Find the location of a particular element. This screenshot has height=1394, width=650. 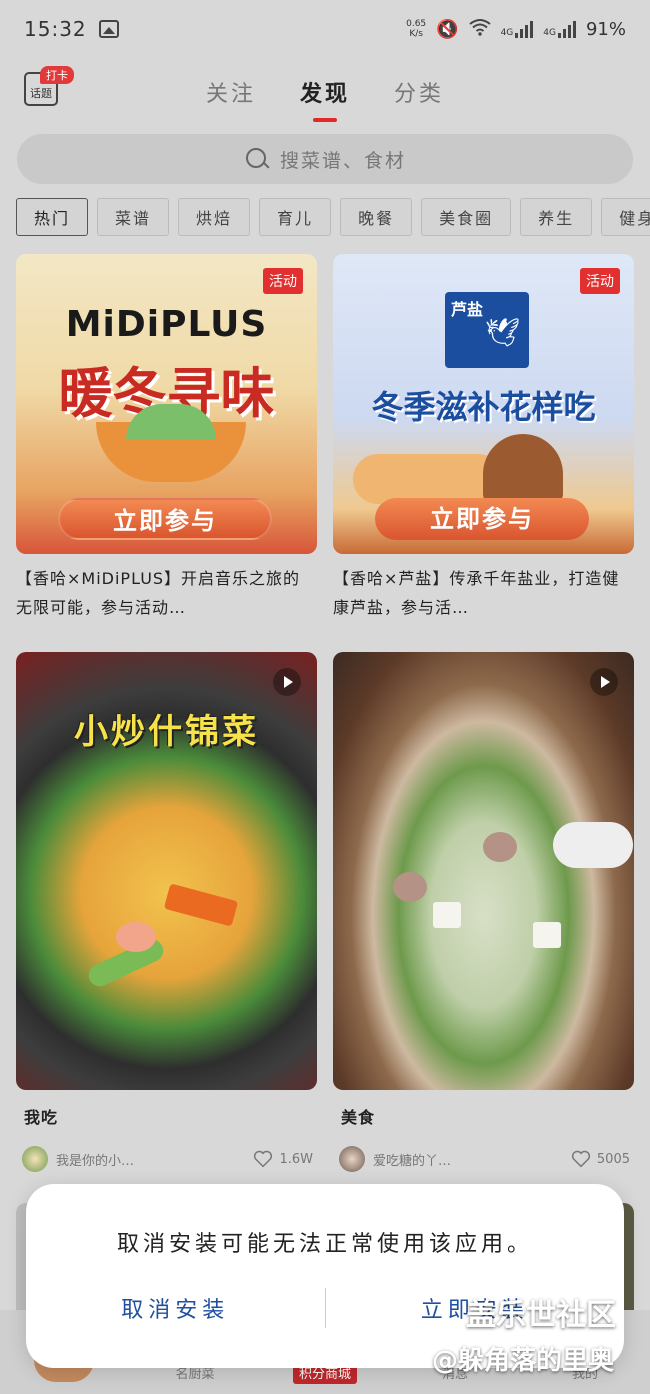

card-cover is located at coordinates (483, 871).